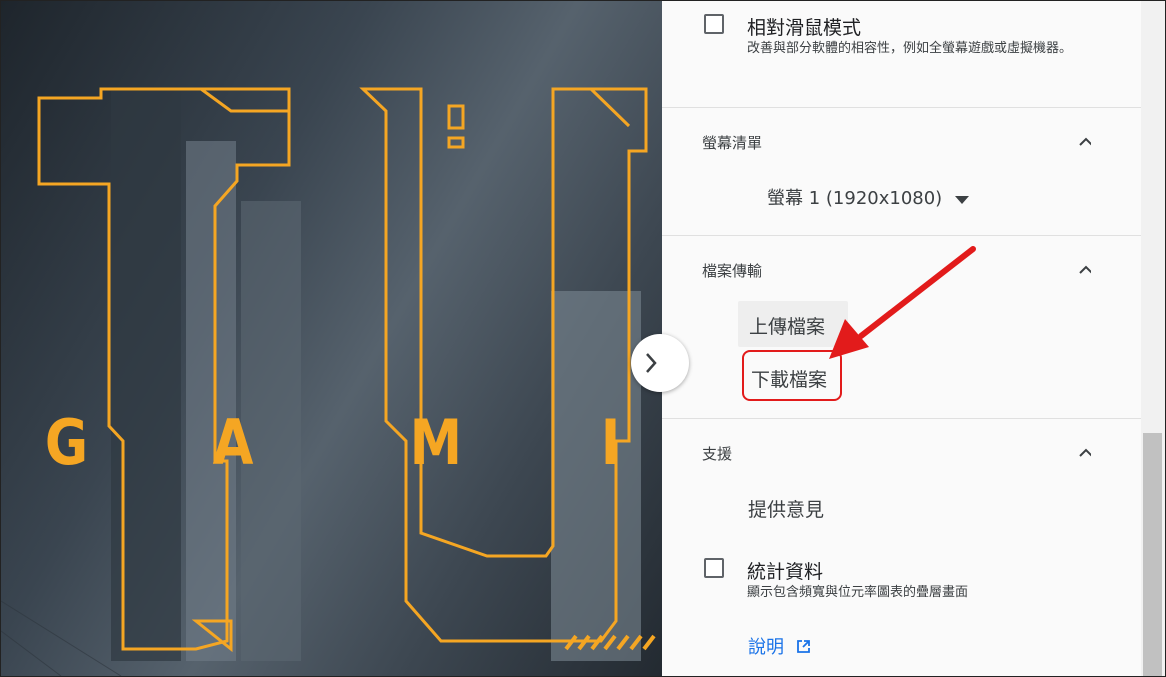  Describe the element at coordinates (858, 592) in the screenshot. I see `stats-description: 顯示包含頻寬與位元率圖表的疊層畫面` at that location.